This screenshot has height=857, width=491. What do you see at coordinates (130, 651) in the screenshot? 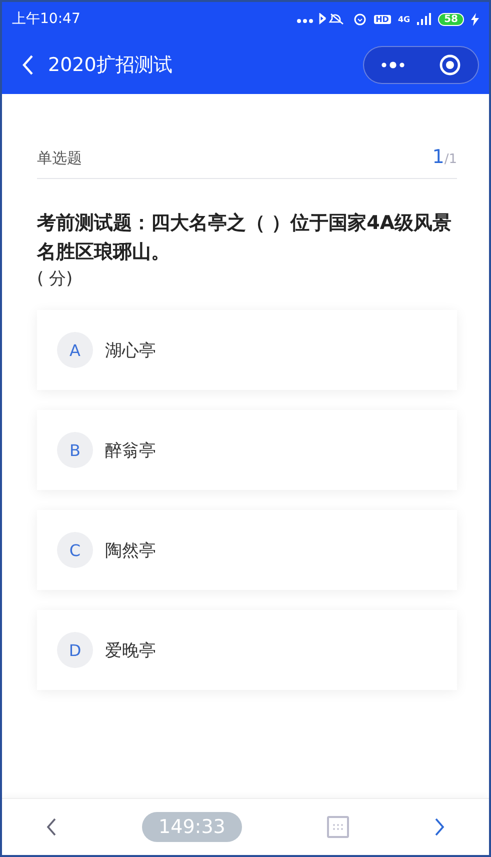
I see `option-text: 爱晚亭` at bounding box center [130, 651].